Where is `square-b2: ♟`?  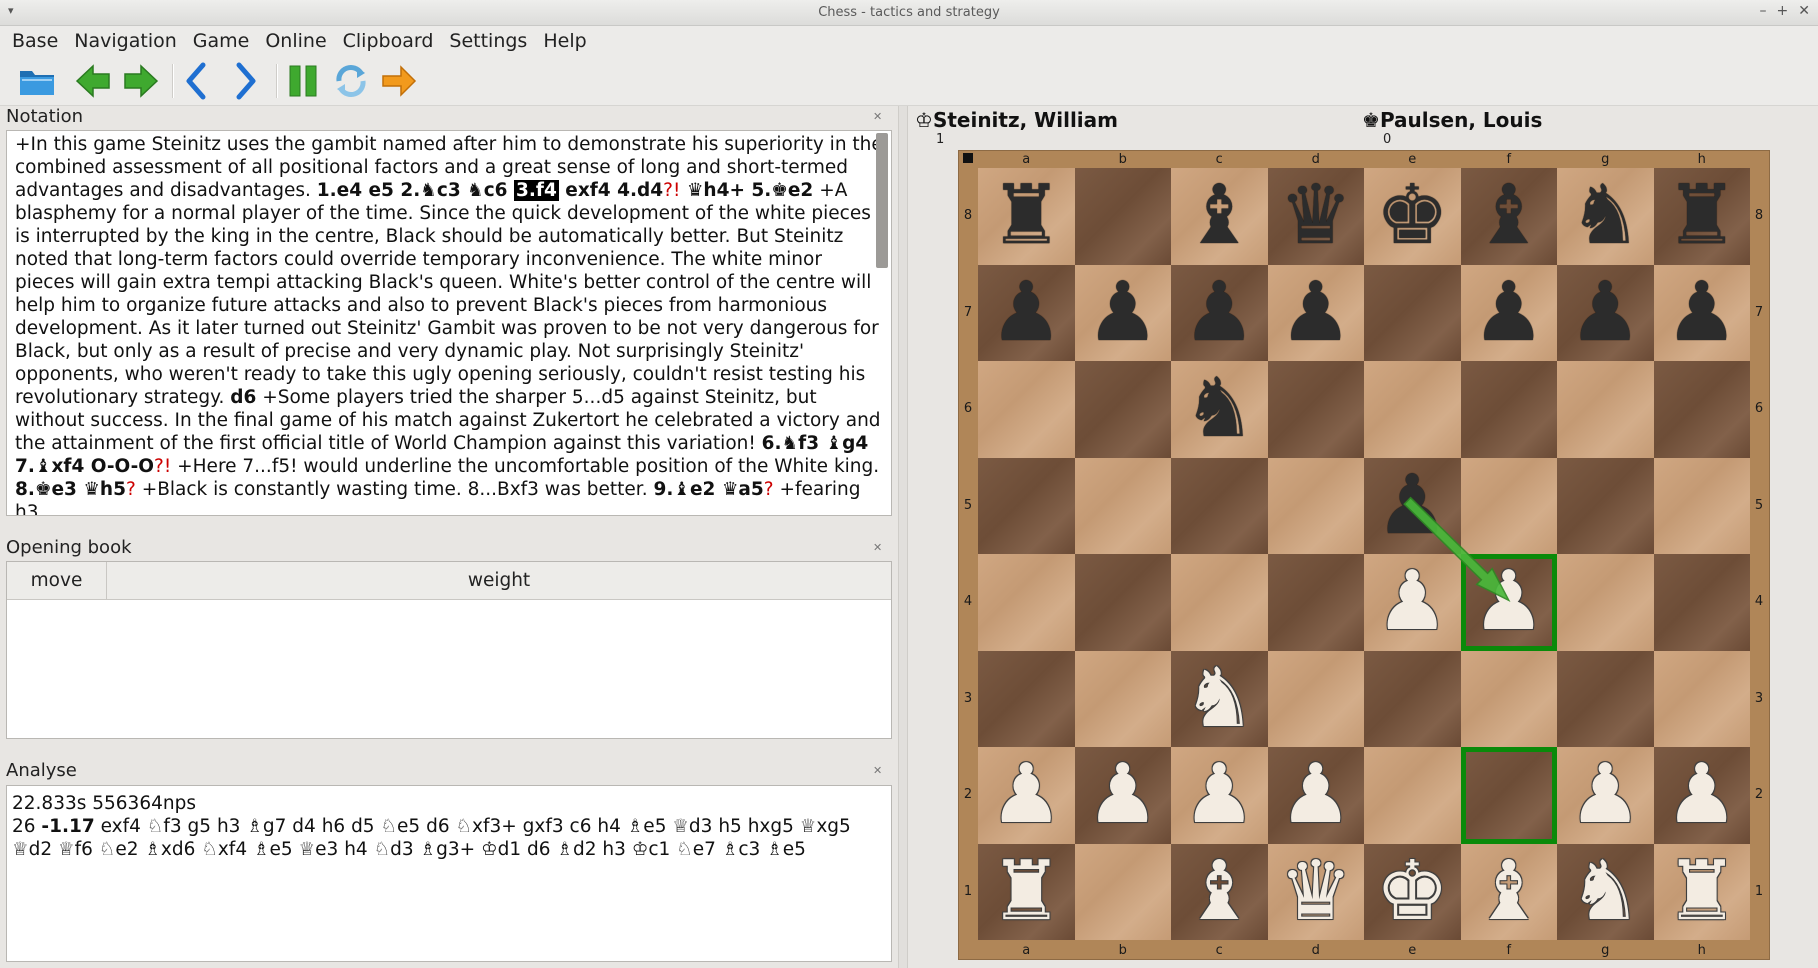
square-b2: ♟ is located at coordinates (1123, 795).